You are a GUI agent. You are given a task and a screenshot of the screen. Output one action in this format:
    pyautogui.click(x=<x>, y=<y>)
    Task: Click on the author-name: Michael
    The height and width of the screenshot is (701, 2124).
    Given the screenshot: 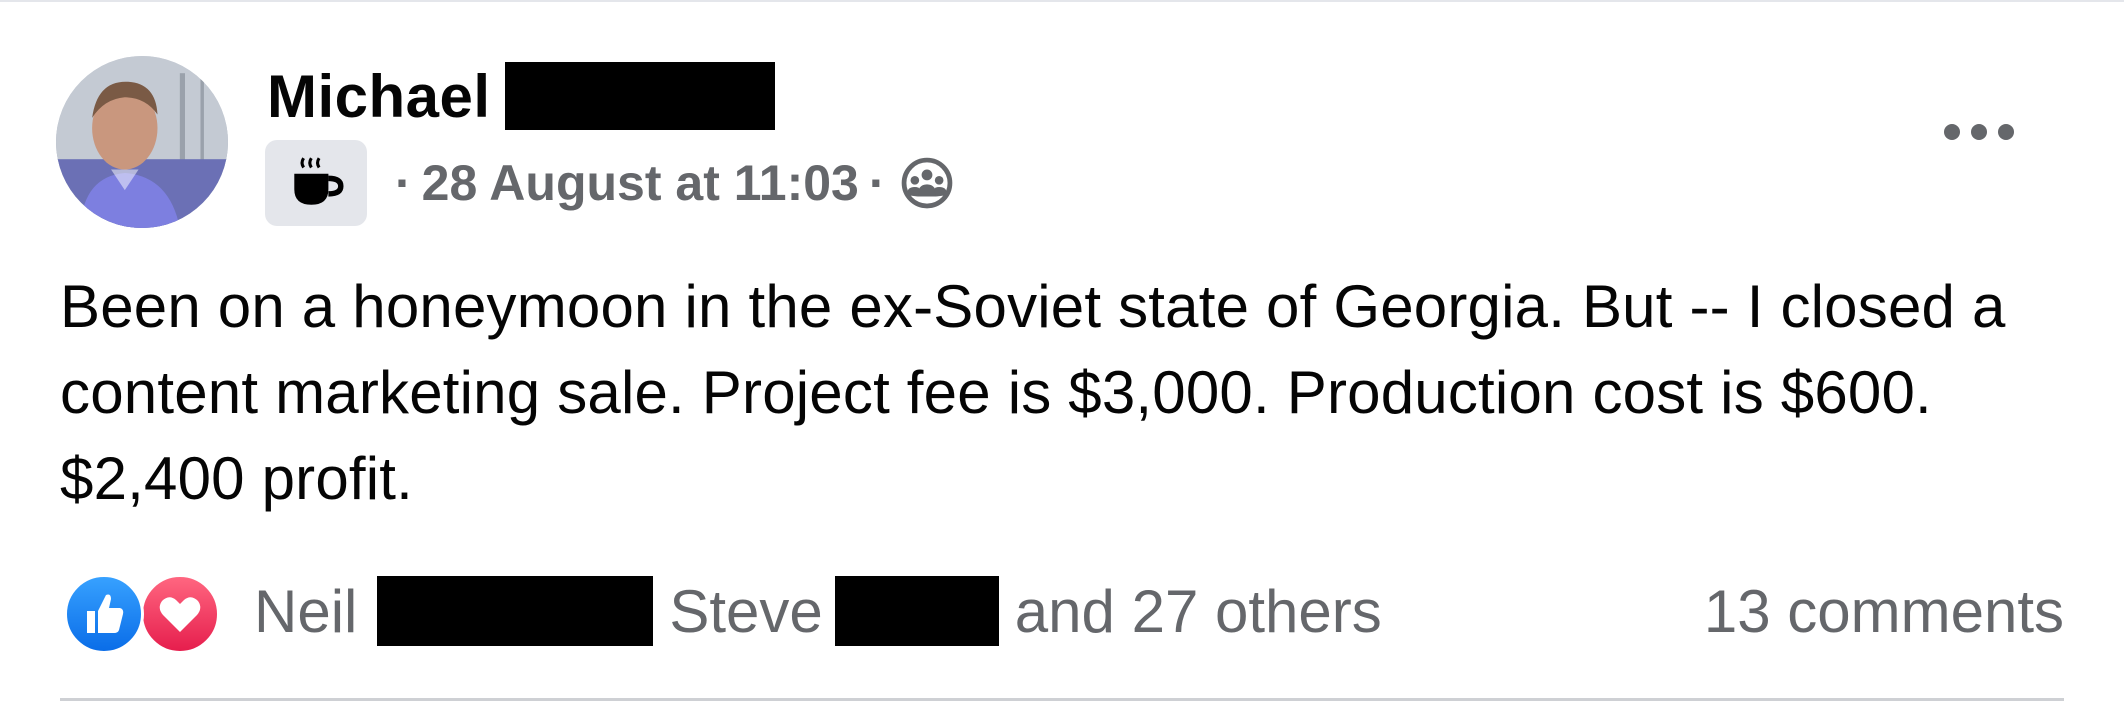 What is the action you would take?
    pyautogui.click(x=379, y=96)
    